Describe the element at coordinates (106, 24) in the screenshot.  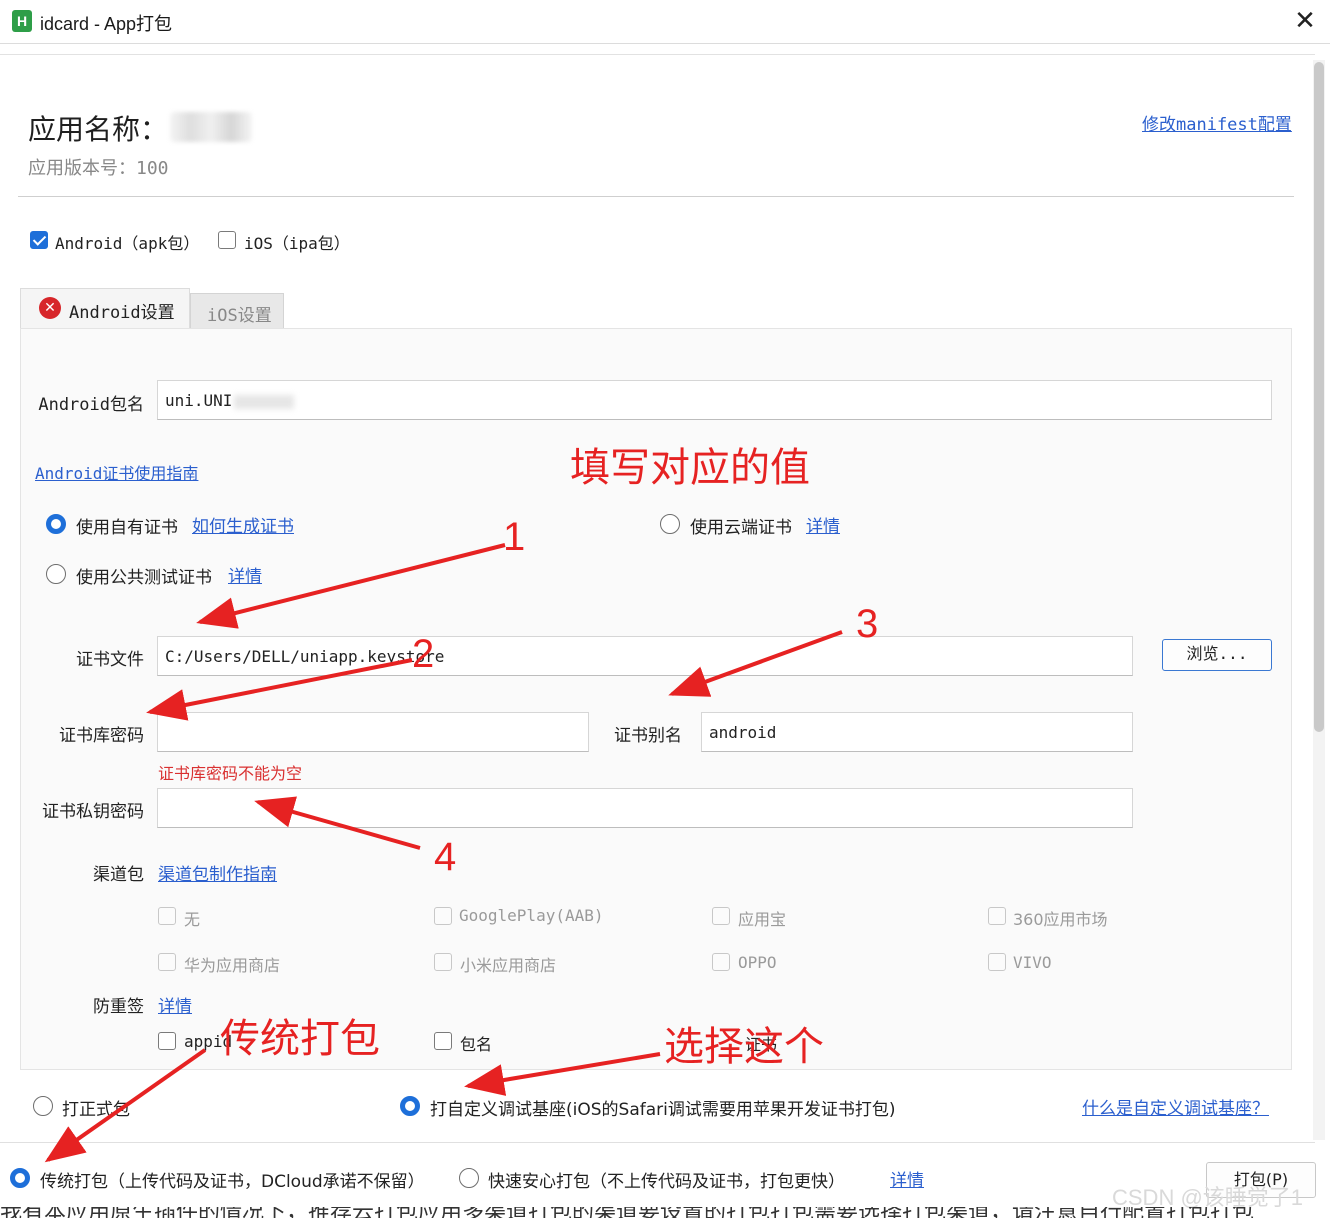
I see `window-title: idcard - App打包` at that location.